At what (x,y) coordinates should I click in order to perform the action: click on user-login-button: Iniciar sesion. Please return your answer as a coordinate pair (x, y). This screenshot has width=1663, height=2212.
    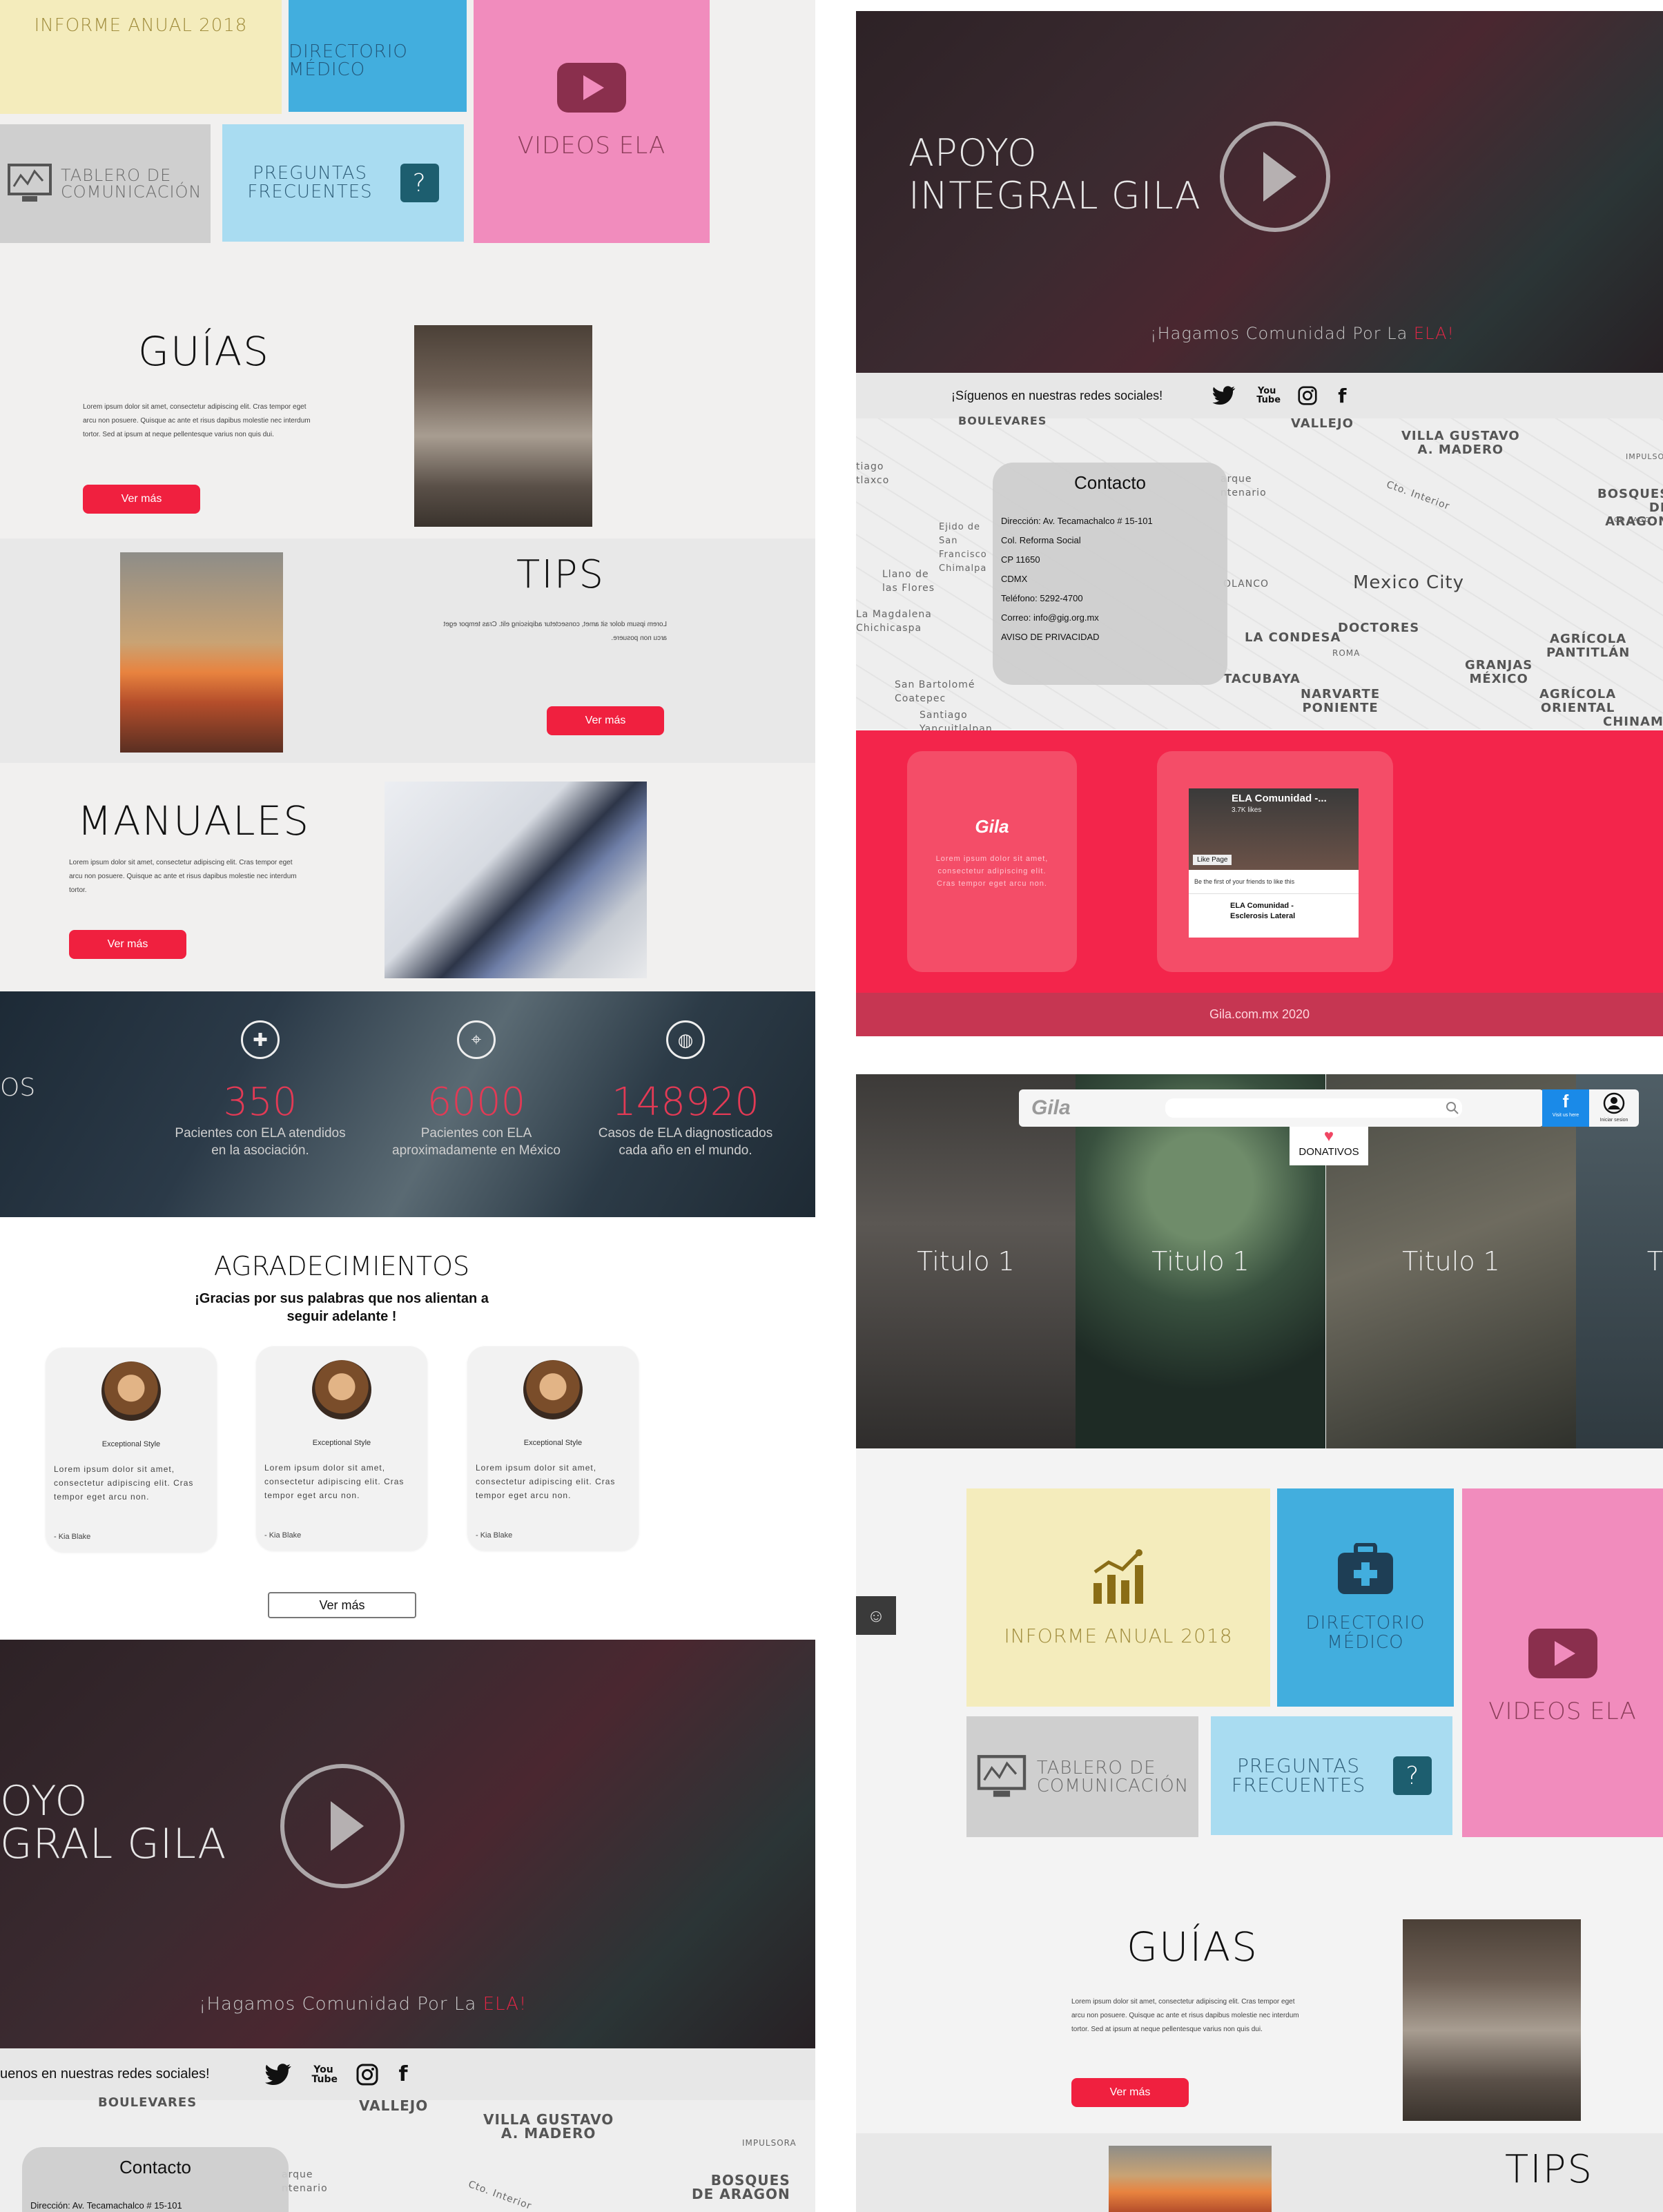
    Looking at the image, I should click on (1614, 1108).